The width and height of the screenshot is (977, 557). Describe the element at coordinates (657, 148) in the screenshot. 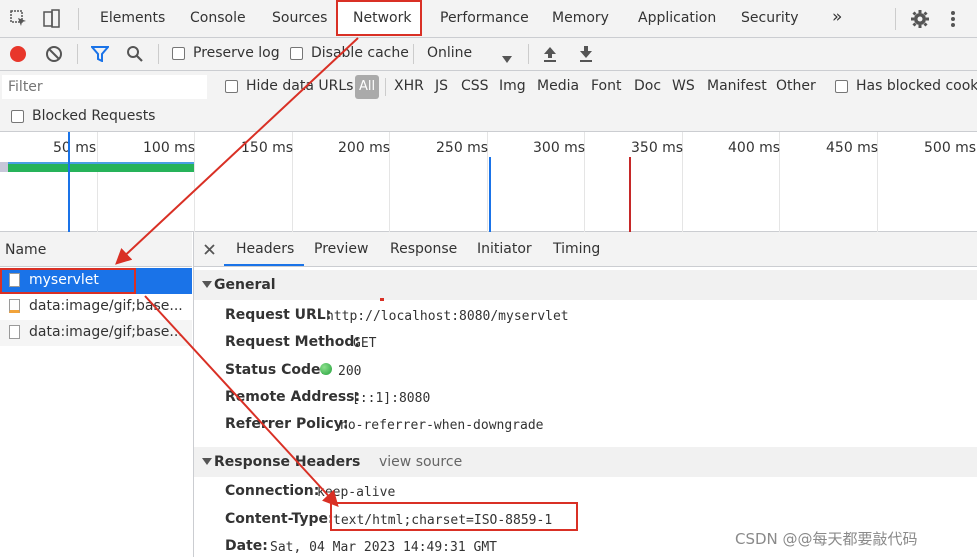

I see `timeline-tick-label: 350 ms` at that location.